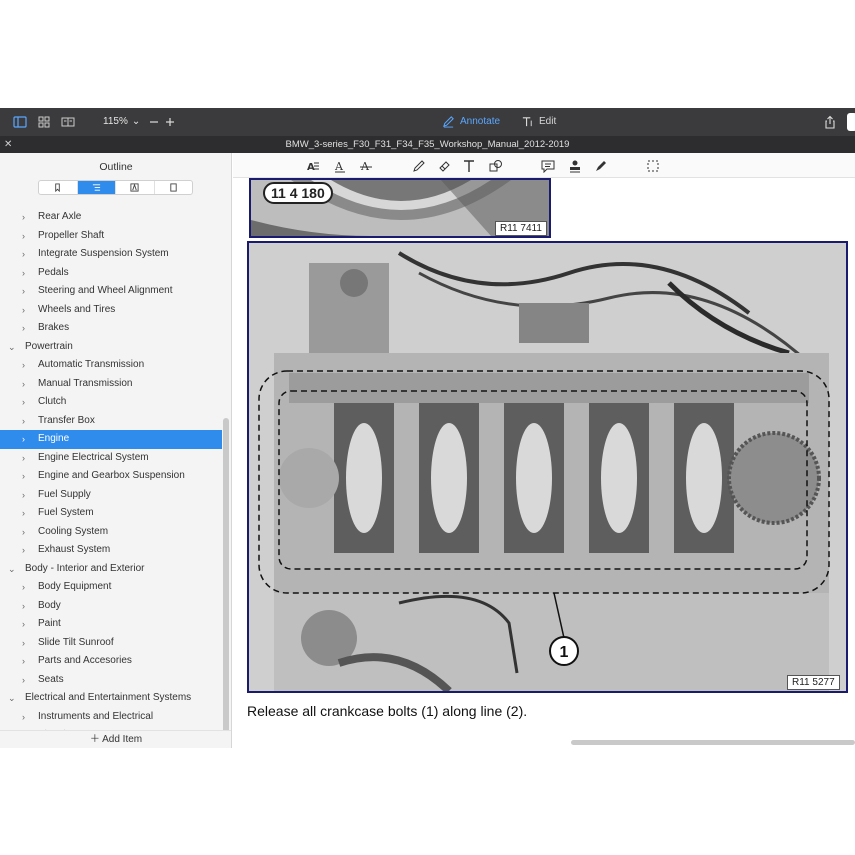 This screenshot has width=855, height=855. Describe the element at coordinates (111, 458) in the screenshot. I see `outline-item: › Engine Electrical System` at that location.